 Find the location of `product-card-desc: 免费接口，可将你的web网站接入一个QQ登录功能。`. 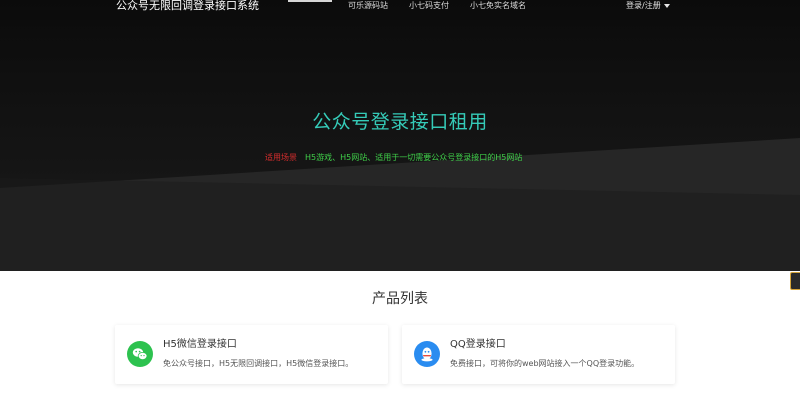

product-card-desc: 免费接口，可将你的web网站接入一个QQ登录功能。 is located at coordinates (545, 363).